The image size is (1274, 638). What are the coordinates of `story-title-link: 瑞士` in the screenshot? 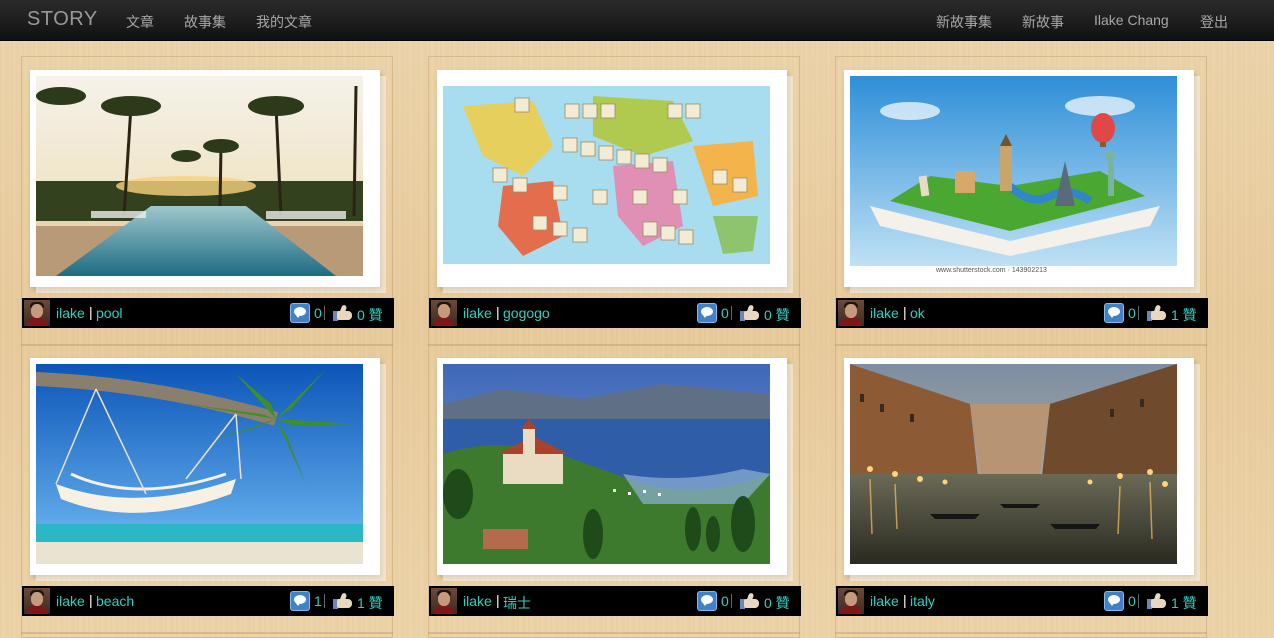 It's located at (517, 603).